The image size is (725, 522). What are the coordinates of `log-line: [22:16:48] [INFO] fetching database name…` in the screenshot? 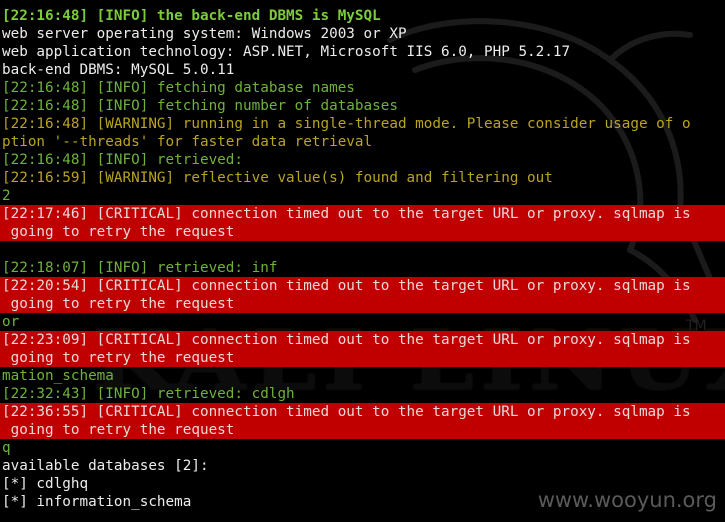 It's located at (178, 88).